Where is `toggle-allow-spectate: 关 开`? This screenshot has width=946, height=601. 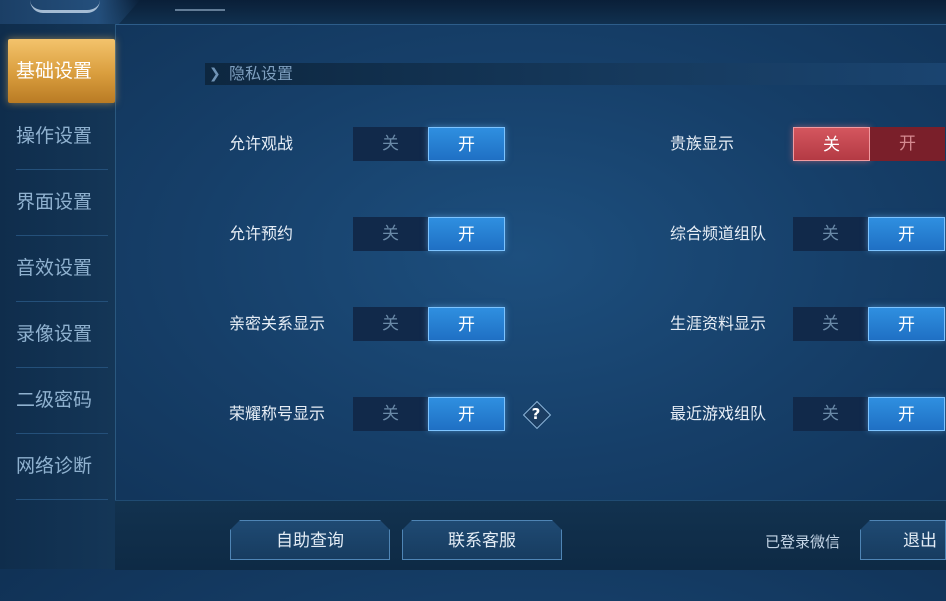 toggle-allow-spectate: 关 开 is located at coordinates (429, 144).